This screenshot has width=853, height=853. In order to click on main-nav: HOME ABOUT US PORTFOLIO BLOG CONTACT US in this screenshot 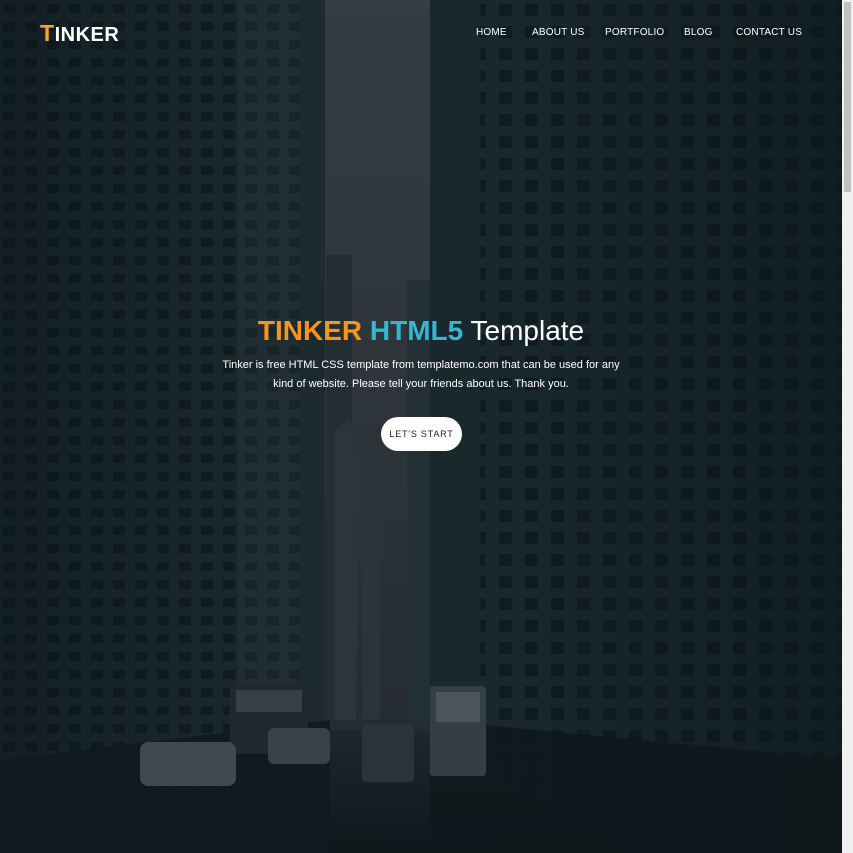, I will do `click(426, 34)`.